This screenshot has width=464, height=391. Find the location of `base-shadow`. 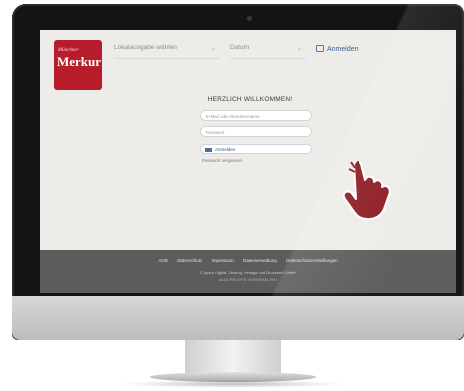

base-shadow is located at coordinates (233, 384).